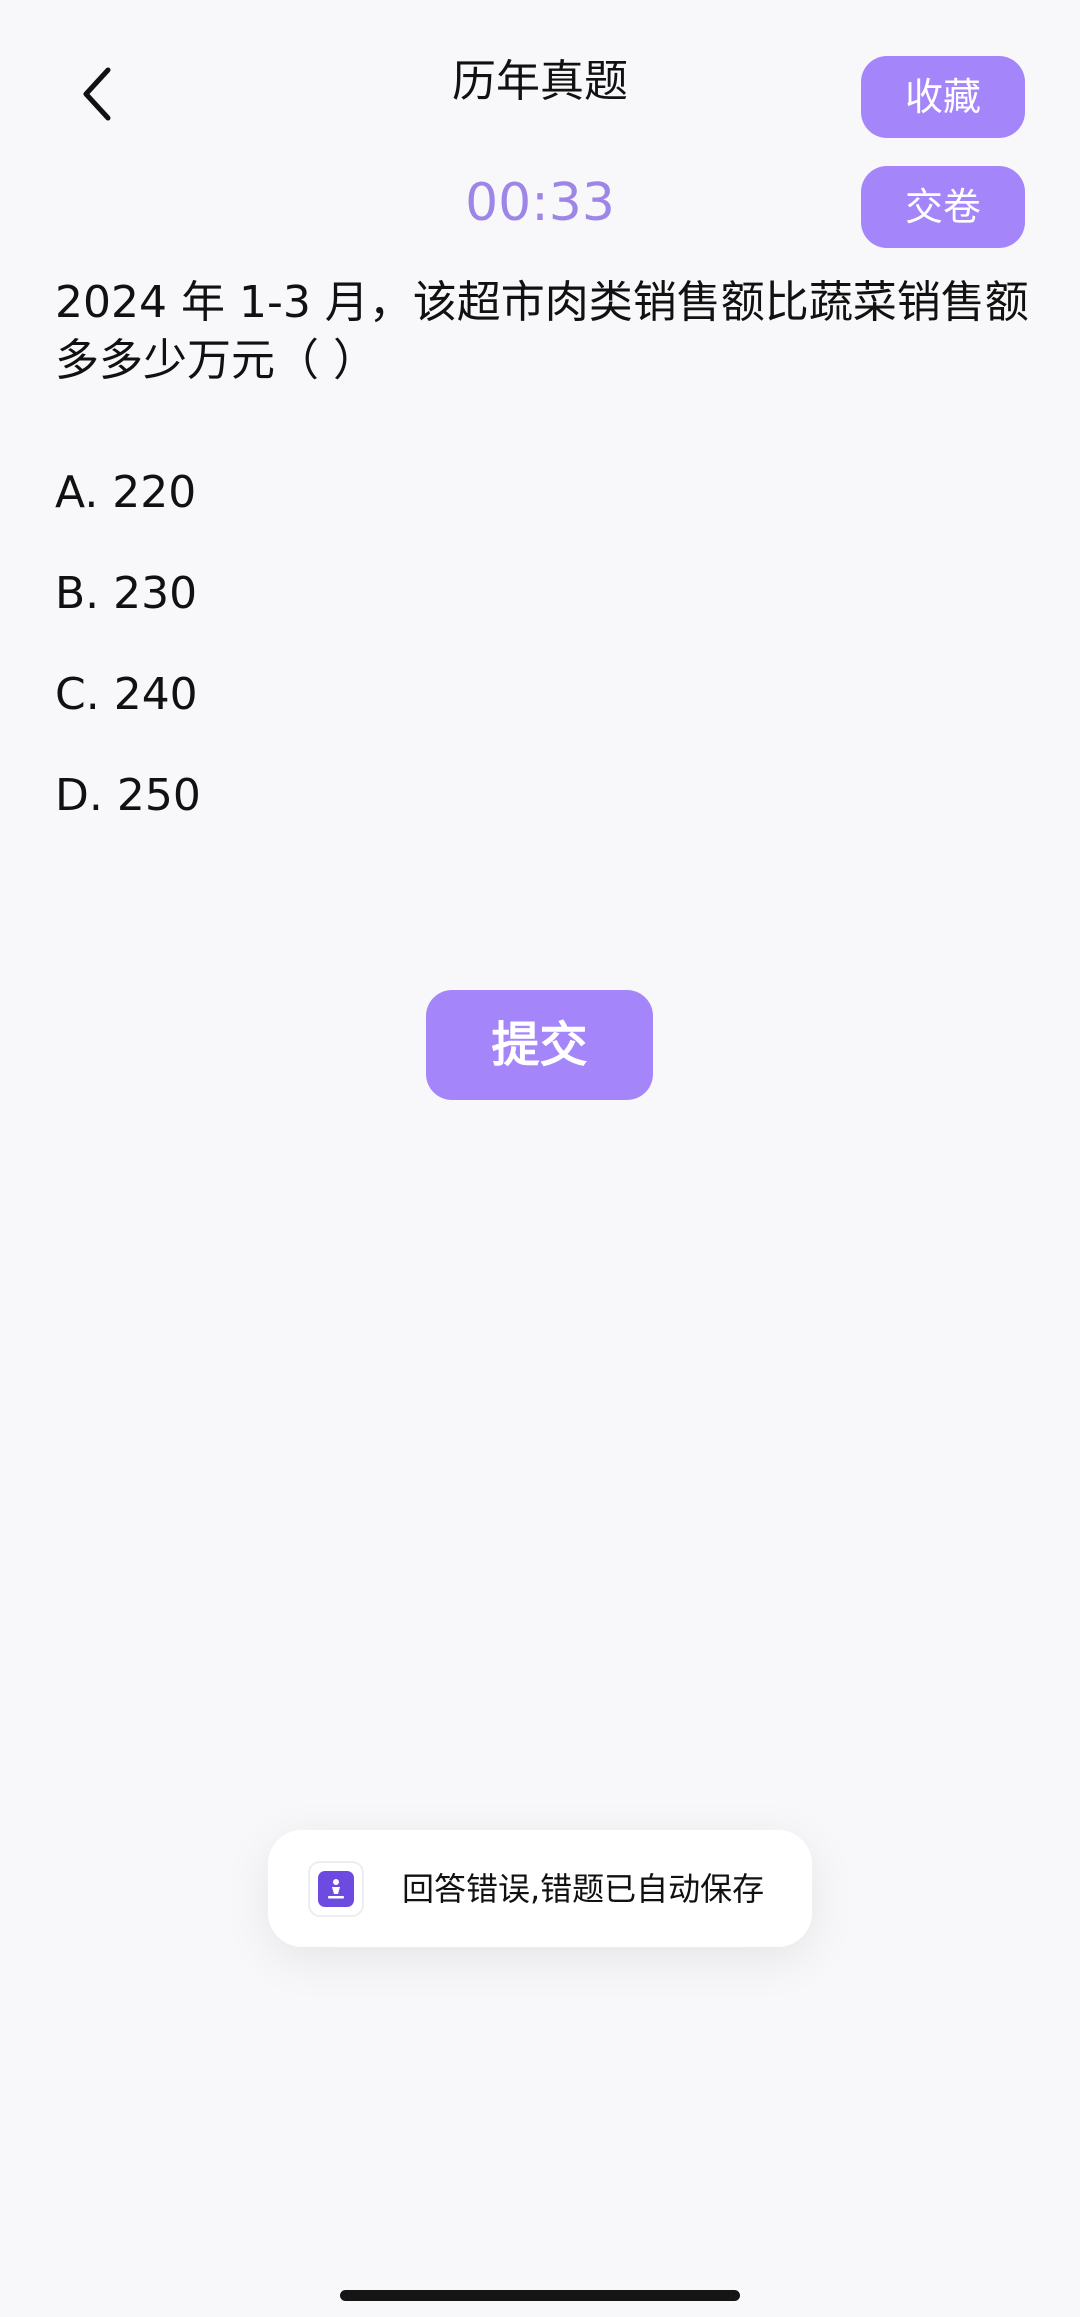  What do you see at coordinates (583, 1888) in the screenshot?
I see `toast-message: 回答错误,错题已自动保存` at bounding box center [583, 1888].